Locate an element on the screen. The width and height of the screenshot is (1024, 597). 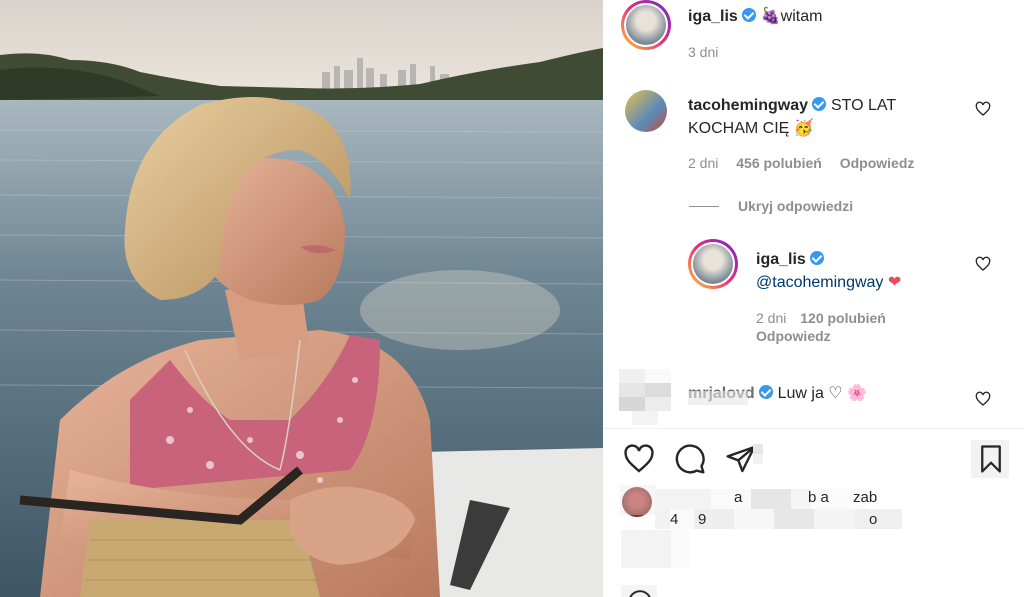
liked-by-fragment: a is located at coordinates (738, 497).